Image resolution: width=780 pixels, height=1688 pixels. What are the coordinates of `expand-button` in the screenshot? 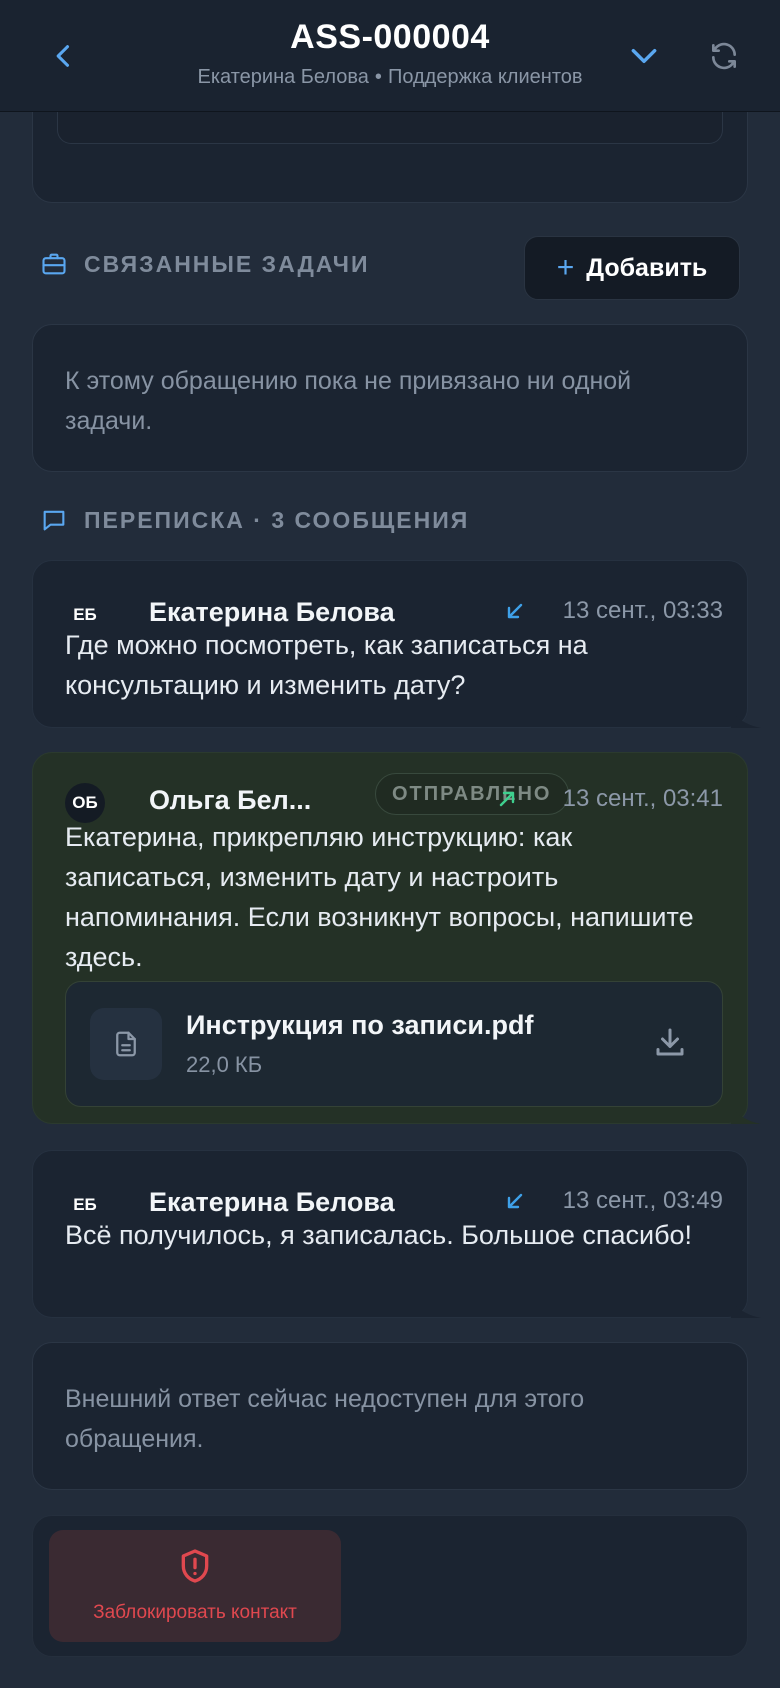 It's located at (644, 56).